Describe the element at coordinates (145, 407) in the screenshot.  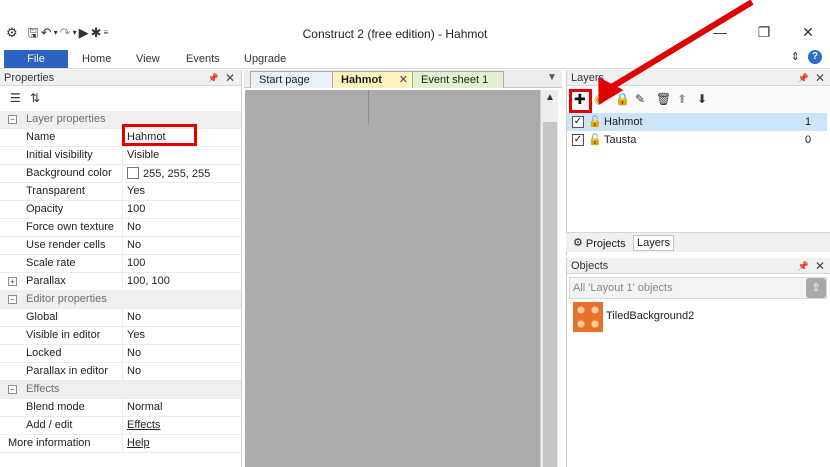
I see `property-value: Normal` at that location.